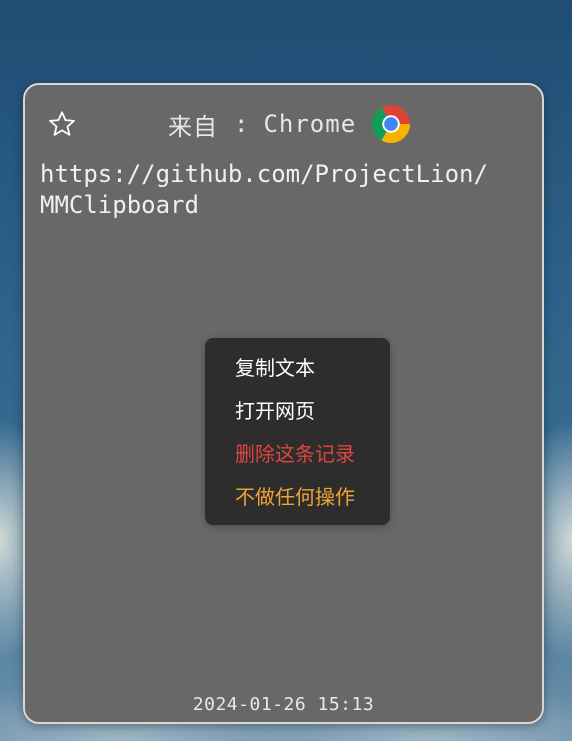 This screenshot has height=741, width=572. What do you see at coordinates (391, 124) in the screenshot?
I see `chrome-icon` at bounding box center [391, 124].